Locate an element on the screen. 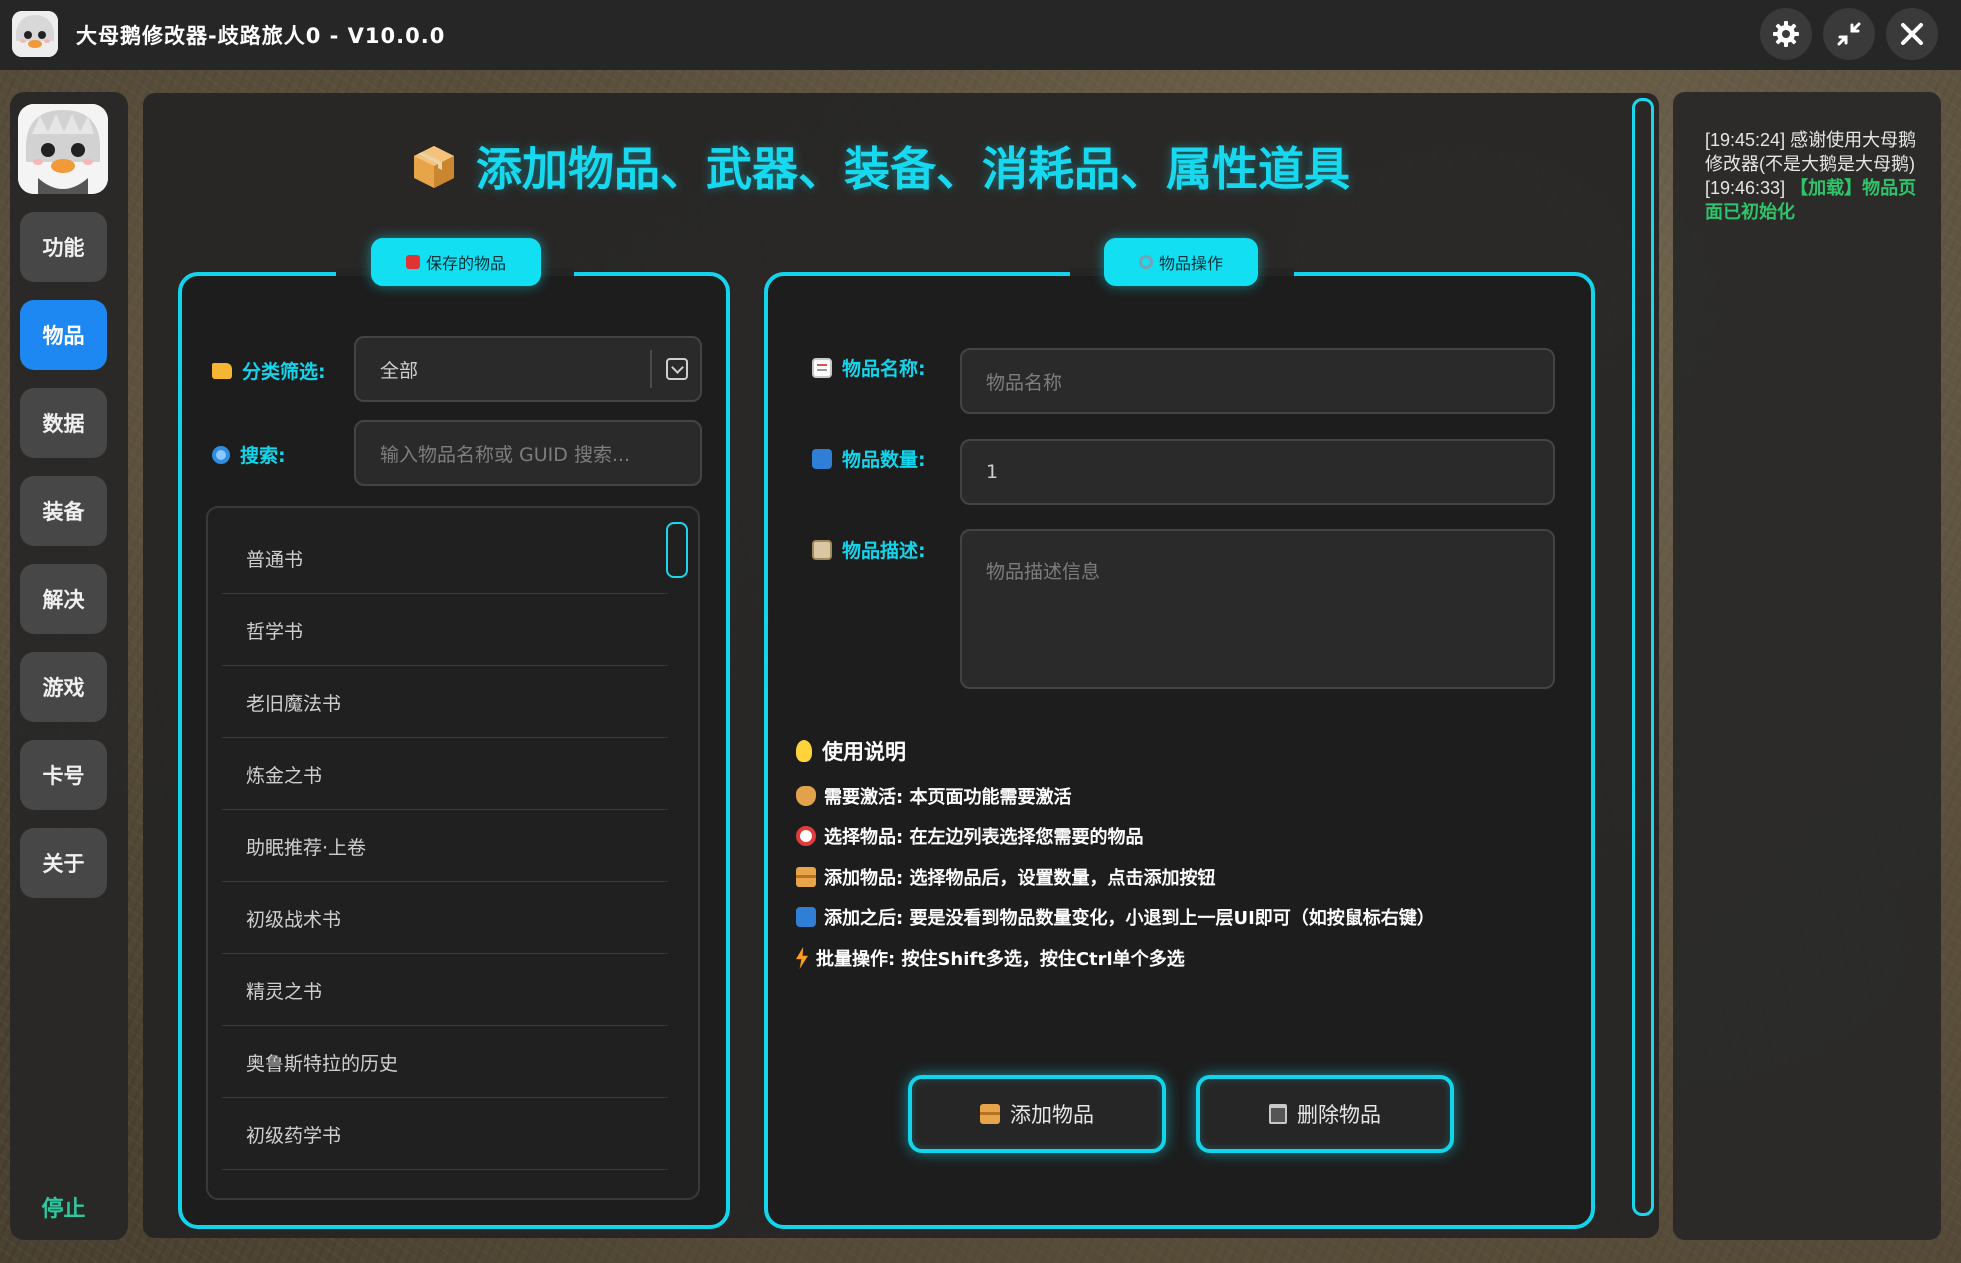  instructions-title: 使用说明 is located at coordinates (851, 751).